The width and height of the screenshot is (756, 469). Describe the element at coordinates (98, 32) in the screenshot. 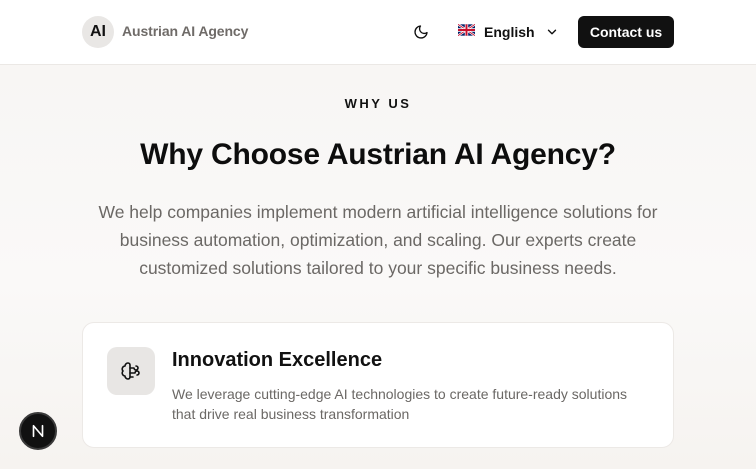

I see `logo: AI` at that location.